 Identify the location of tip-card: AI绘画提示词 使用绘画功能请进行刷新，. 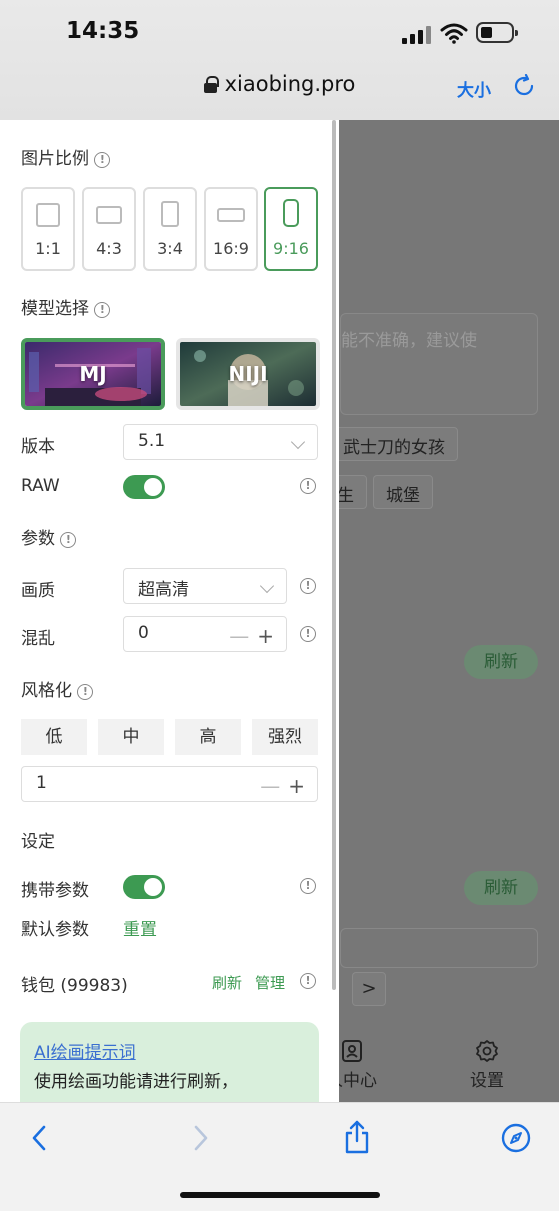
(169, 1062).